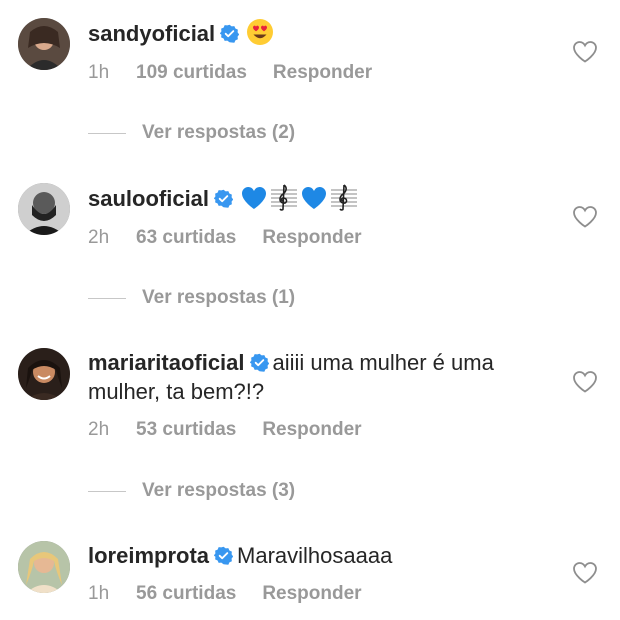 The width and height of the screenshot is (620, 620). I want to click on likes-count: 63 curtidas, so click(186, 238).